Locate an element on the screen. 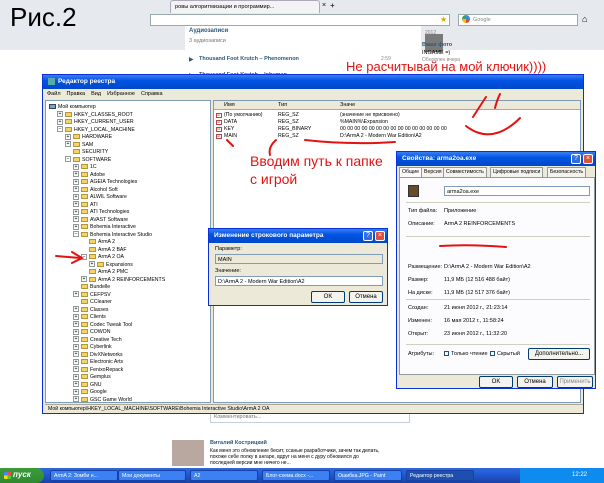 Image resolution: width=604 pixels, height=483 pixels. underline-main-name is located at coordinates (230, 143).